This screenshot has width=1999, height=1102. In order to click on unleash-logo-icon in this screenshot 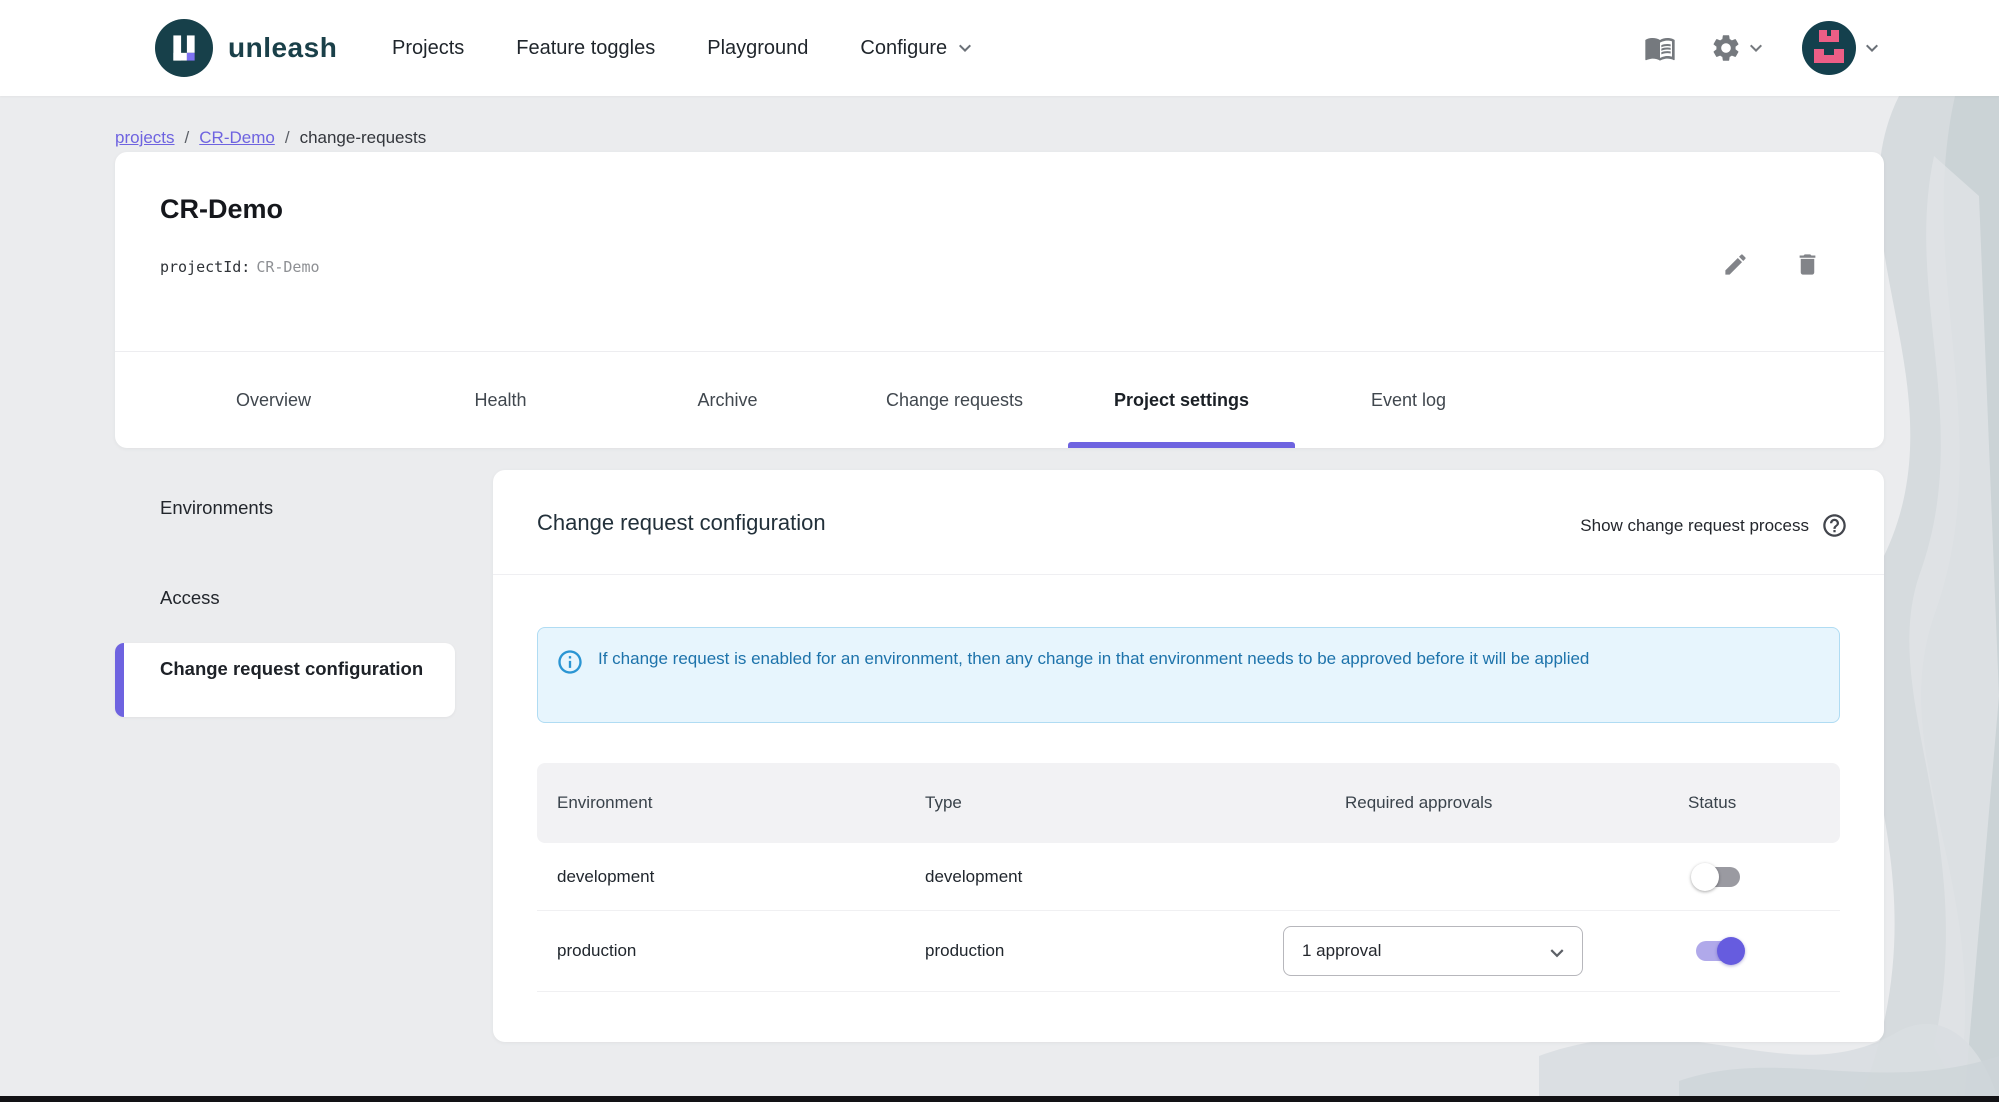, I will do `click(184, 48)`.